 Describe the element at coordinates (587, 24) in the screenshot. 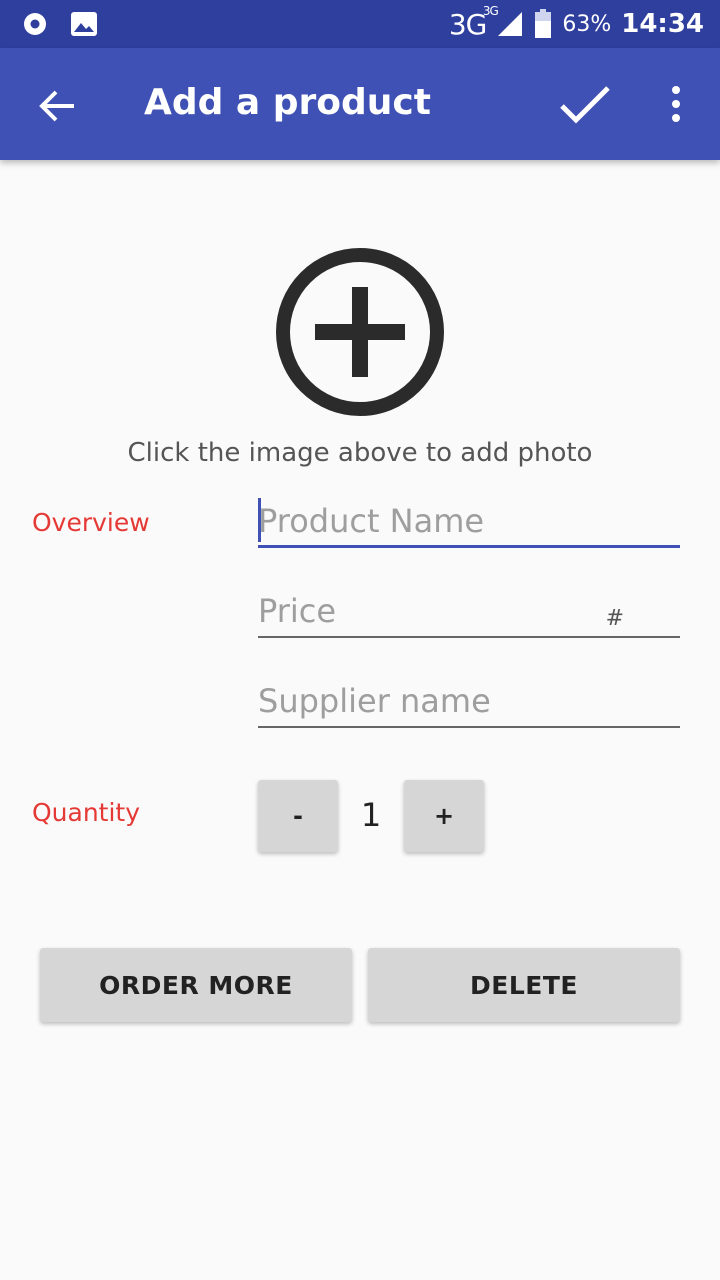

I see `battery-percent: 63%` at that location.